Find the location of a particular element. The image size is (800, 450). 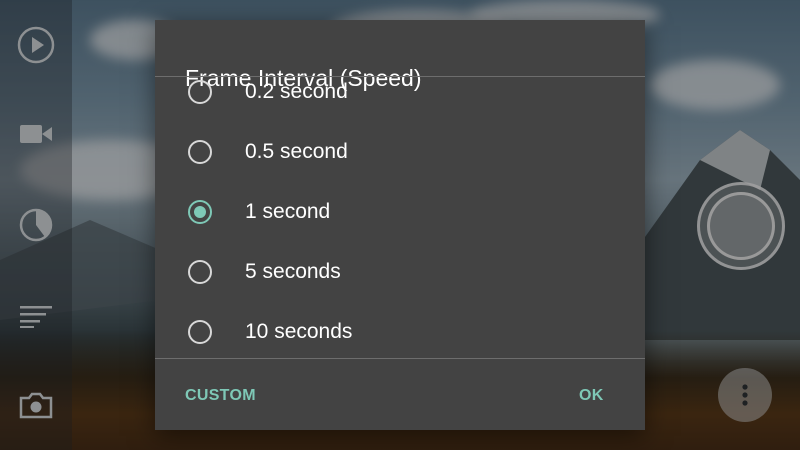

option-1-second: 1 second is located at coordinates (400, 212).